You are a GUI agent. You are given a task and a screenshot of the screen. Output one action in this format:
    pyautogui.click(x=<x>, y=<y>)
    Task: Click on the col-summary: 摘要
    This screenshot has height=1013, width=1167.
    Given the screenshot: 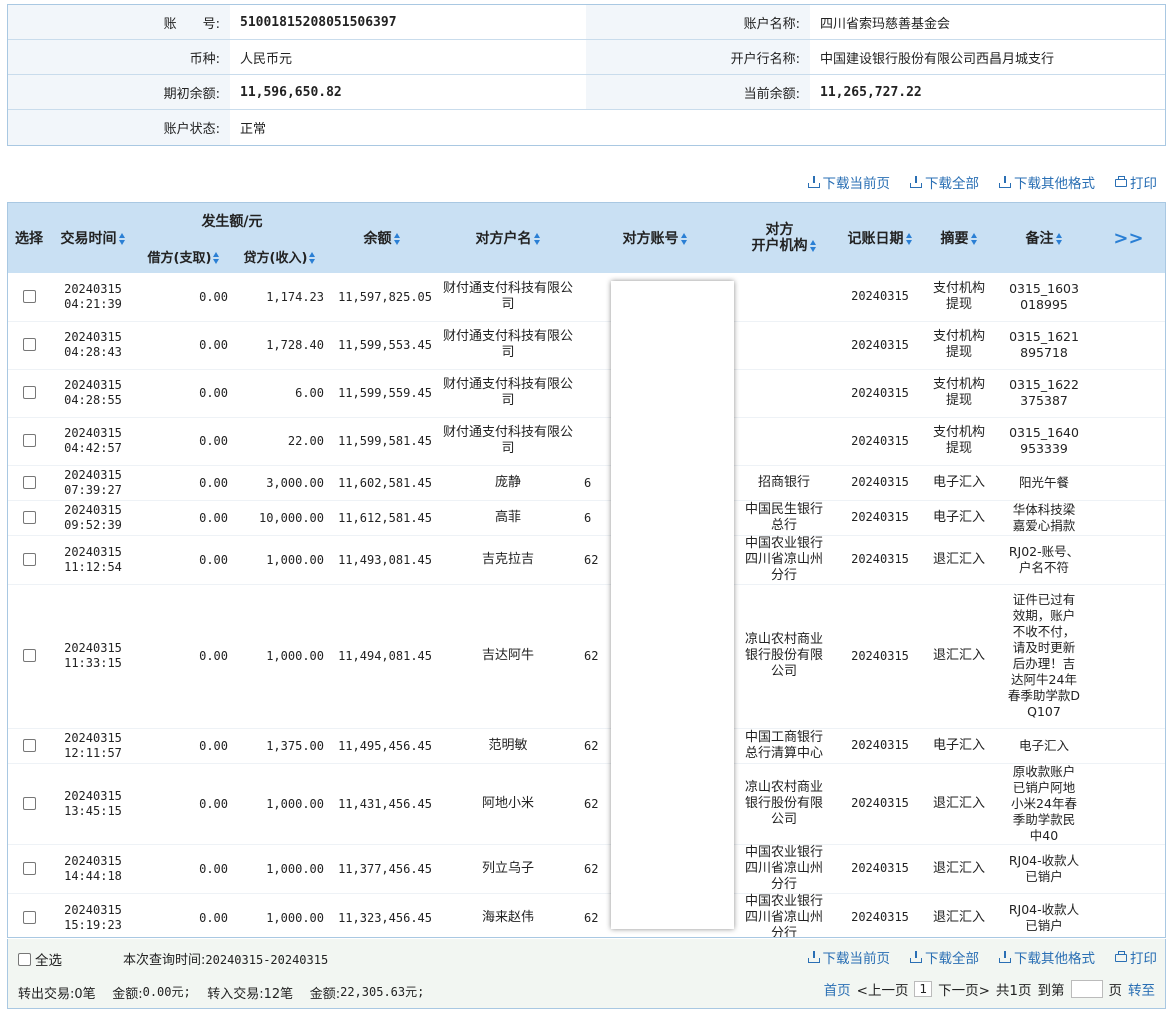 What is the action you would take?
    pyautogui.click(x=959, y=238)
    